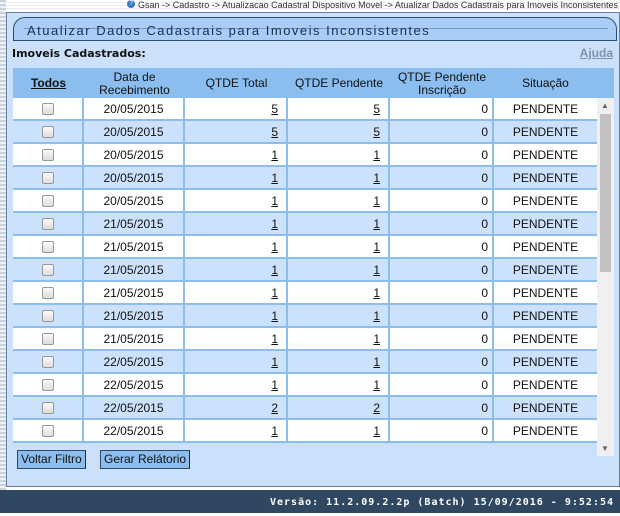 This screenshot has width=620, height=516. Describe the element at coordinates (596, 53) in the screenshot. I see `help-link: Ajuda` at that location.